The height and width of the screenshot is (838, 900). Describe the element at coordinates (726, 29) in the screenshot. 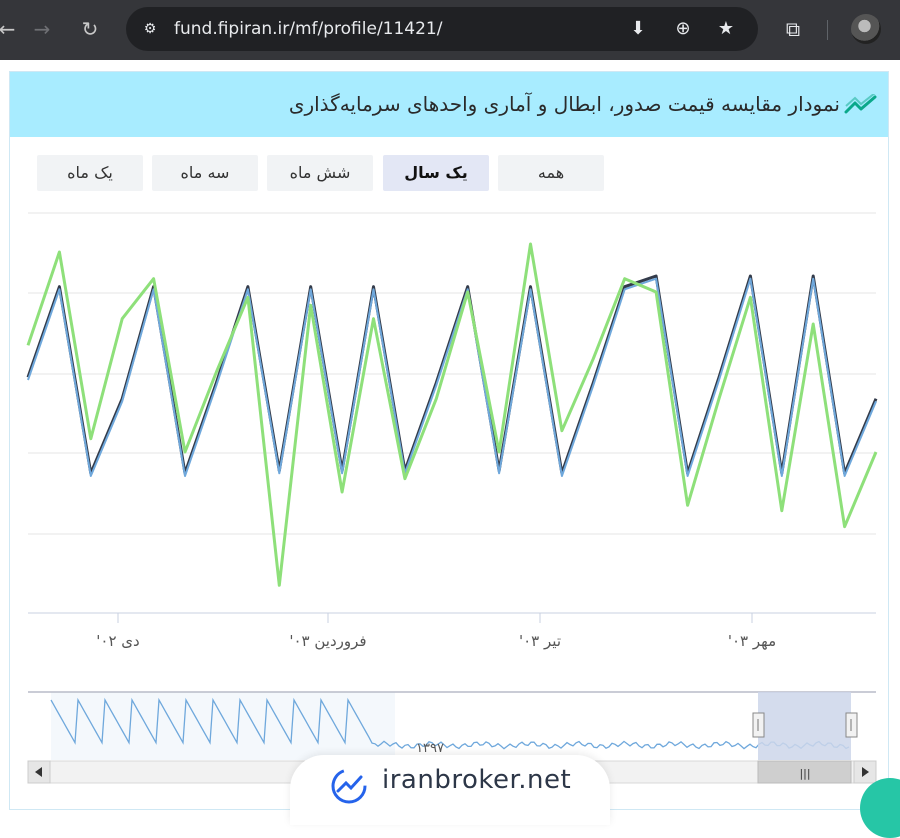

I see `bookmark-star-icon: ★` at that location.